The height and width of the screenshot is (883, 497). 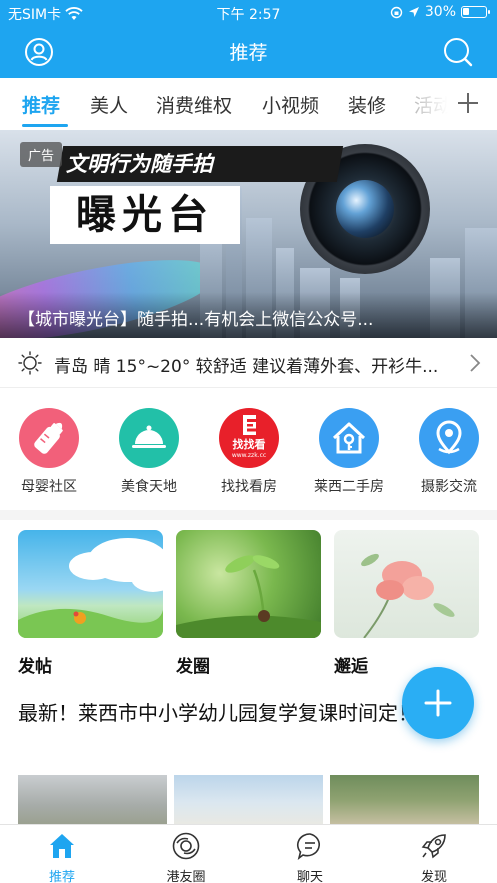 I want to click on bottom-nav-discover: 发现, so click(x=434, y=857).